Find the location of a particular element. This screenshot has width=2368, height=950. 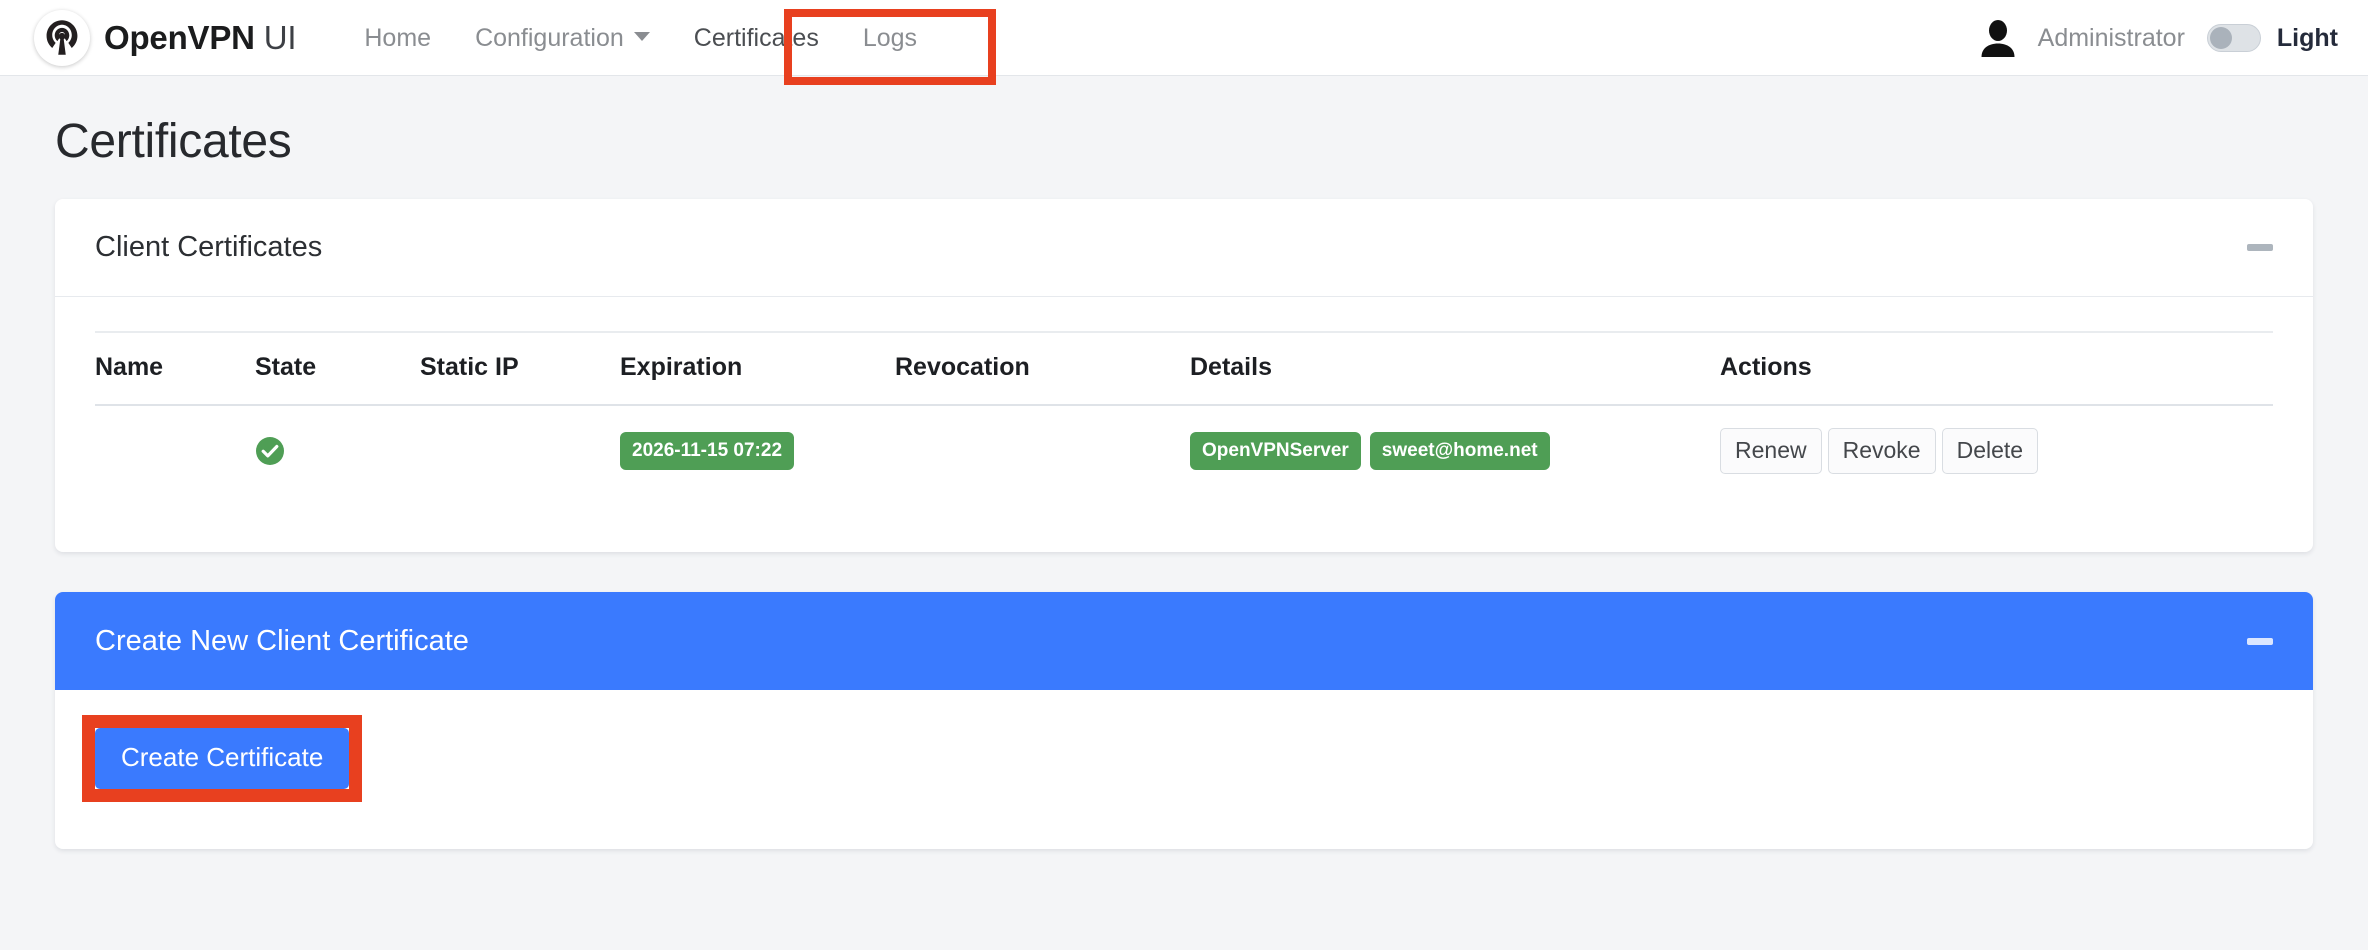

nav-item-configuration-label: Configuration is located at coordinates (549, 37).